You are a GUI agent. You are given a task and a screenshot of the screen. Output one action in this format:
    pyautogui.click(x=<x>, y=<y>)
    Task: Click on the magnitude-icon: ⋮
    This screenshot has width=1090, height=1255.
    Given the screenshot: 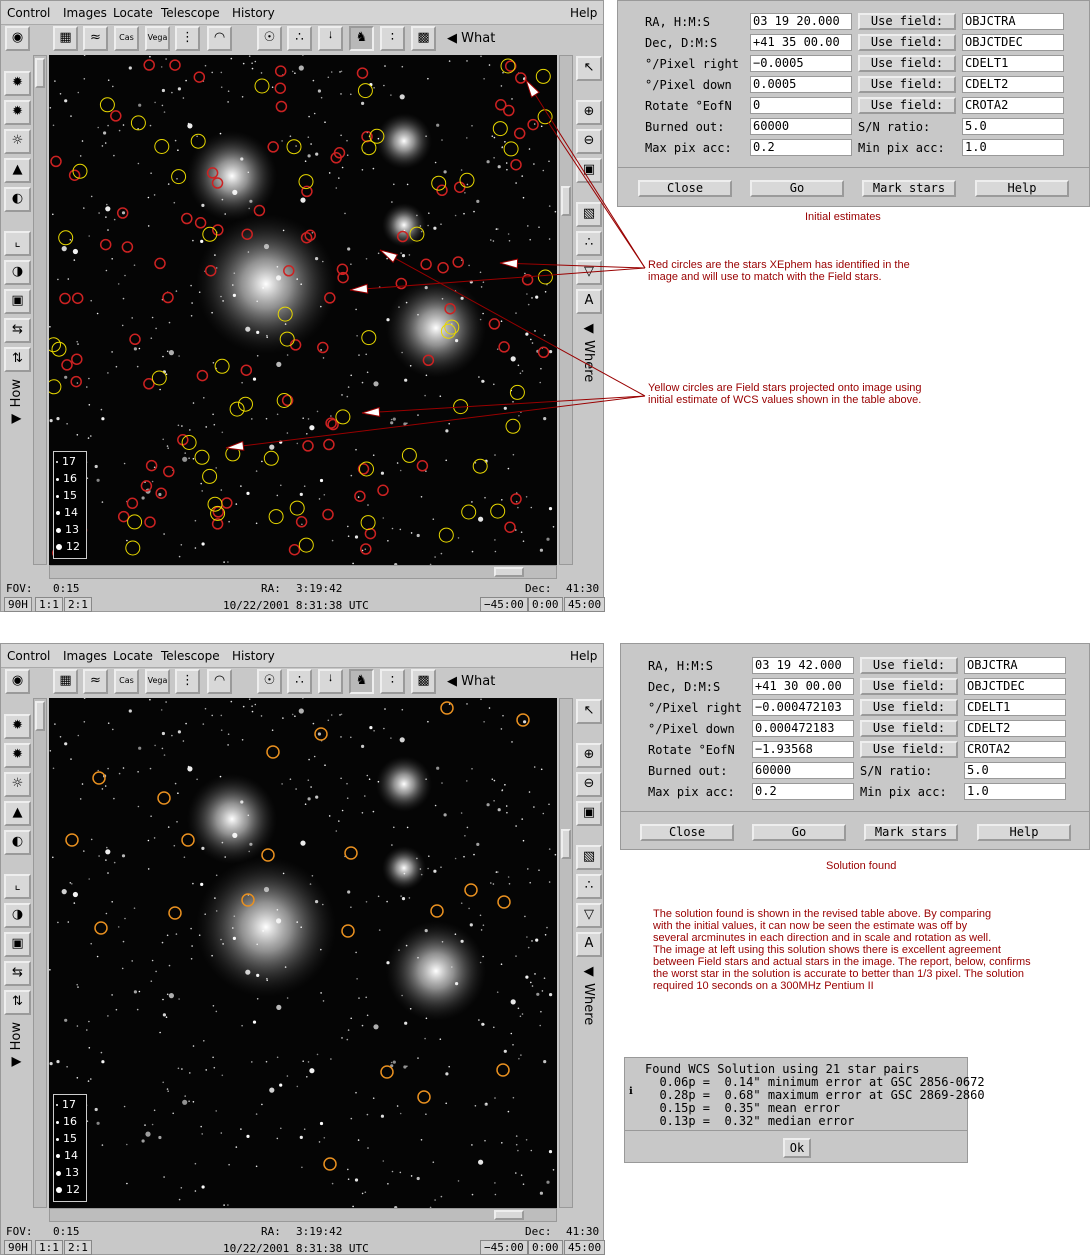 What is the action you would take?
    pyautogui.click(x=187, y=38)
    